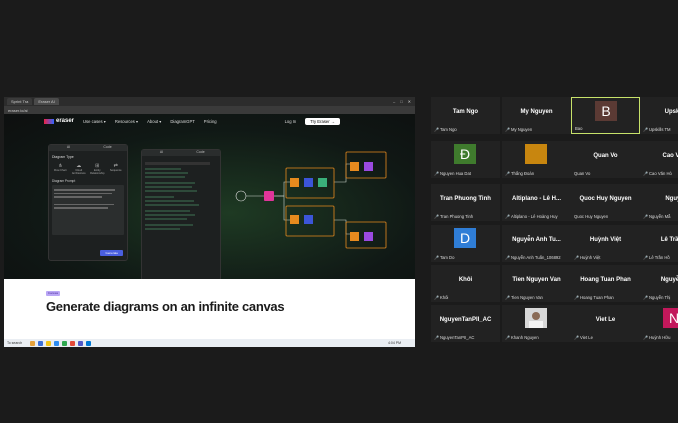 This screenshot has width=678, height=423. Describe the element at coordinates (73, 343) in the screenshot. I see `chrome-icon` at that location.